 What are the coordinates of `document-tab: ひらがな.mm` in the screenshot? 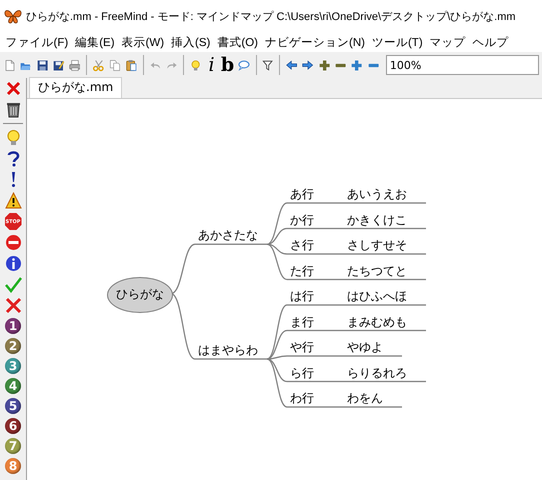 It's located at (75, 87).